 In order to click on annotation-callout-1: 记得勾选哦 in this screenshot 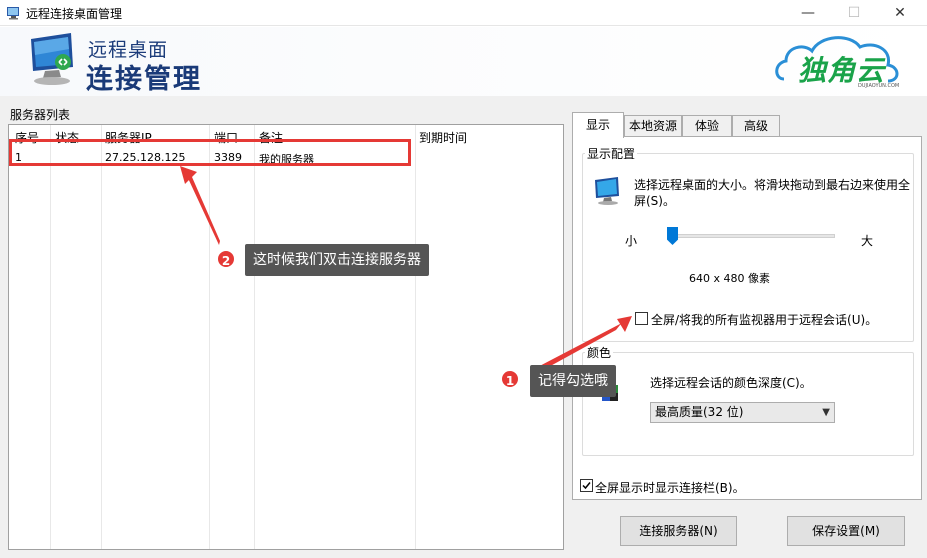, I will do `click(573, 381)`.